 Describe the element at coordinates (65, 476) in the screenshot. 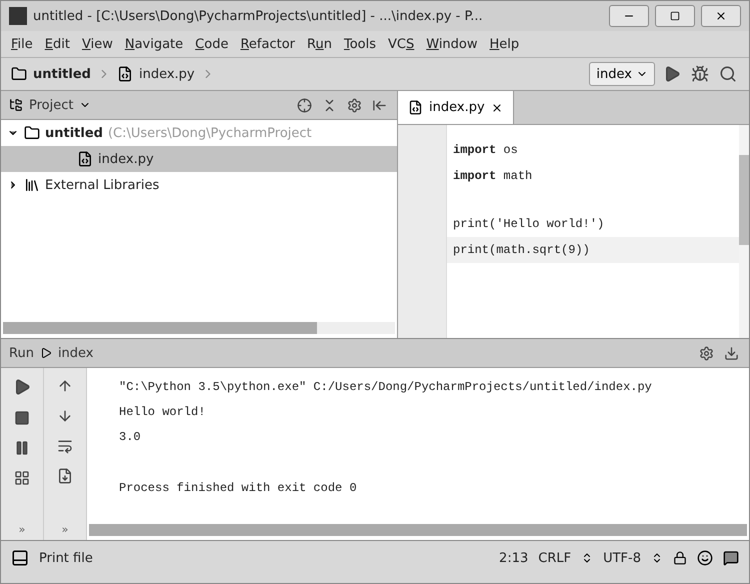

I see `file-down-icon` at that location.